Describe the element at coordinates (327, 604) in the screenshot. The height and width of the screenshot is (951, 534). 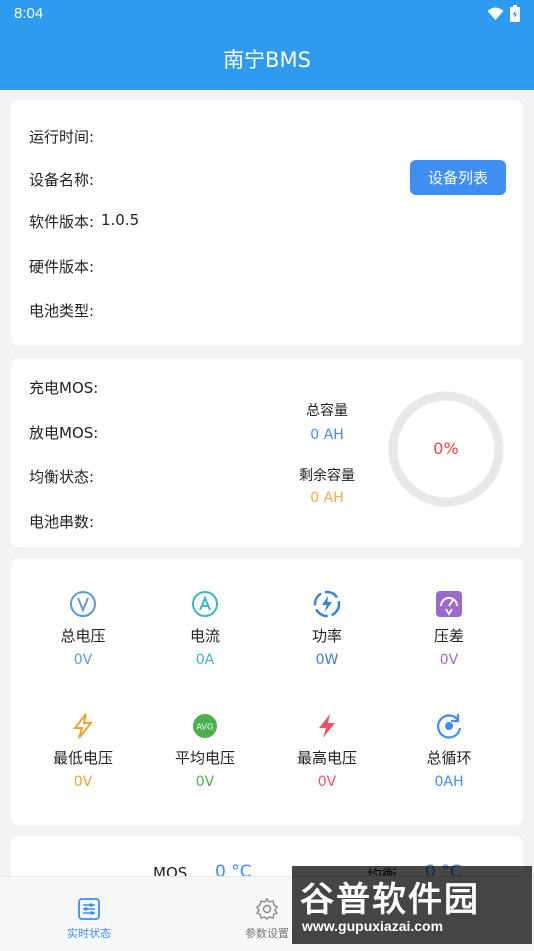
I see `power-icon` at that location.